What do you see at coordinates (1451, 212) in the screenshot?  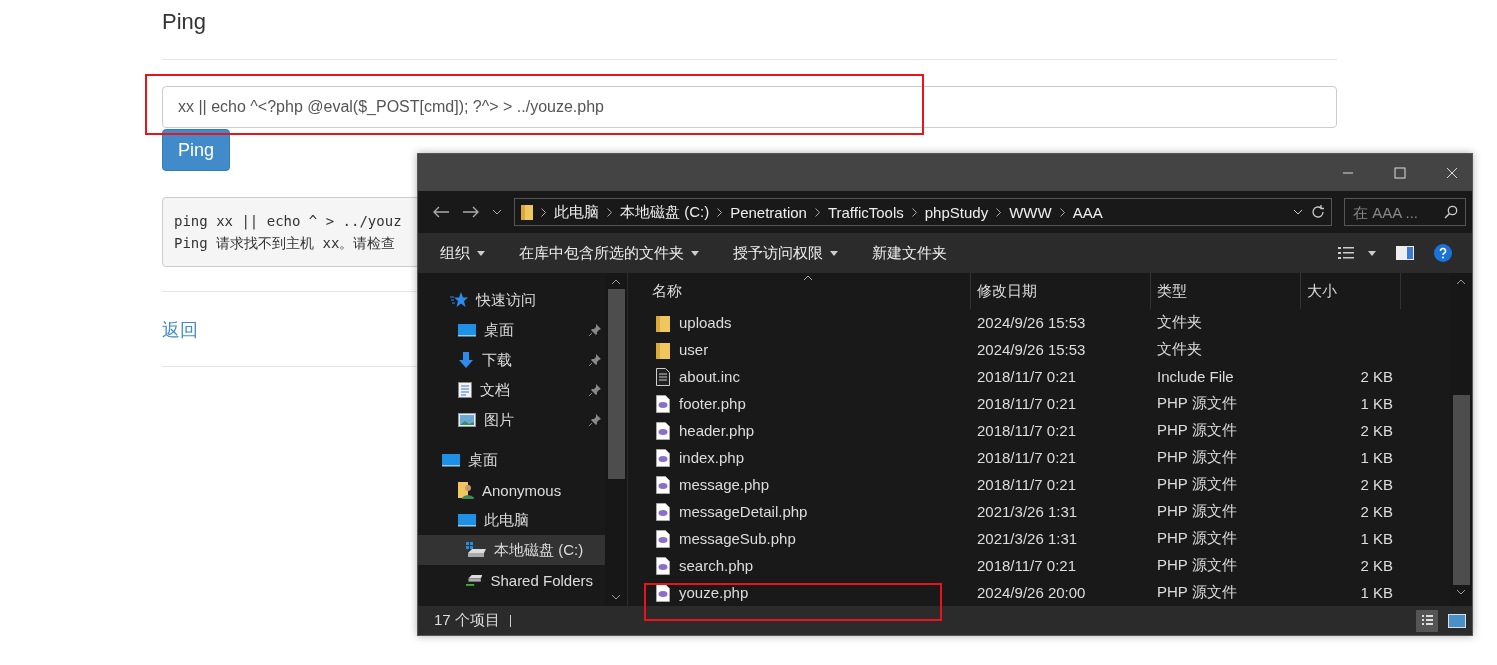 I see `search-icon` at bounding box center [1451, 212].